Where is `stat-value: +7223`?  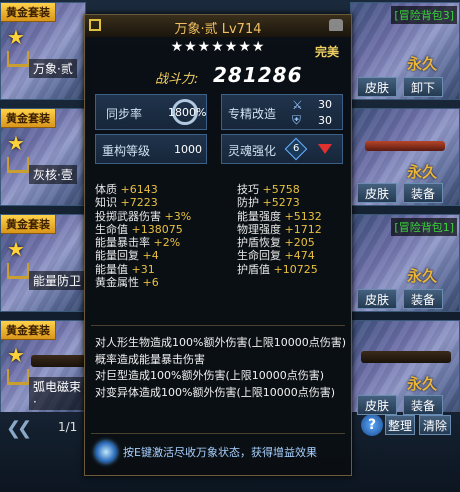
stat-value: +7223 is located at coordinates (139, 203).